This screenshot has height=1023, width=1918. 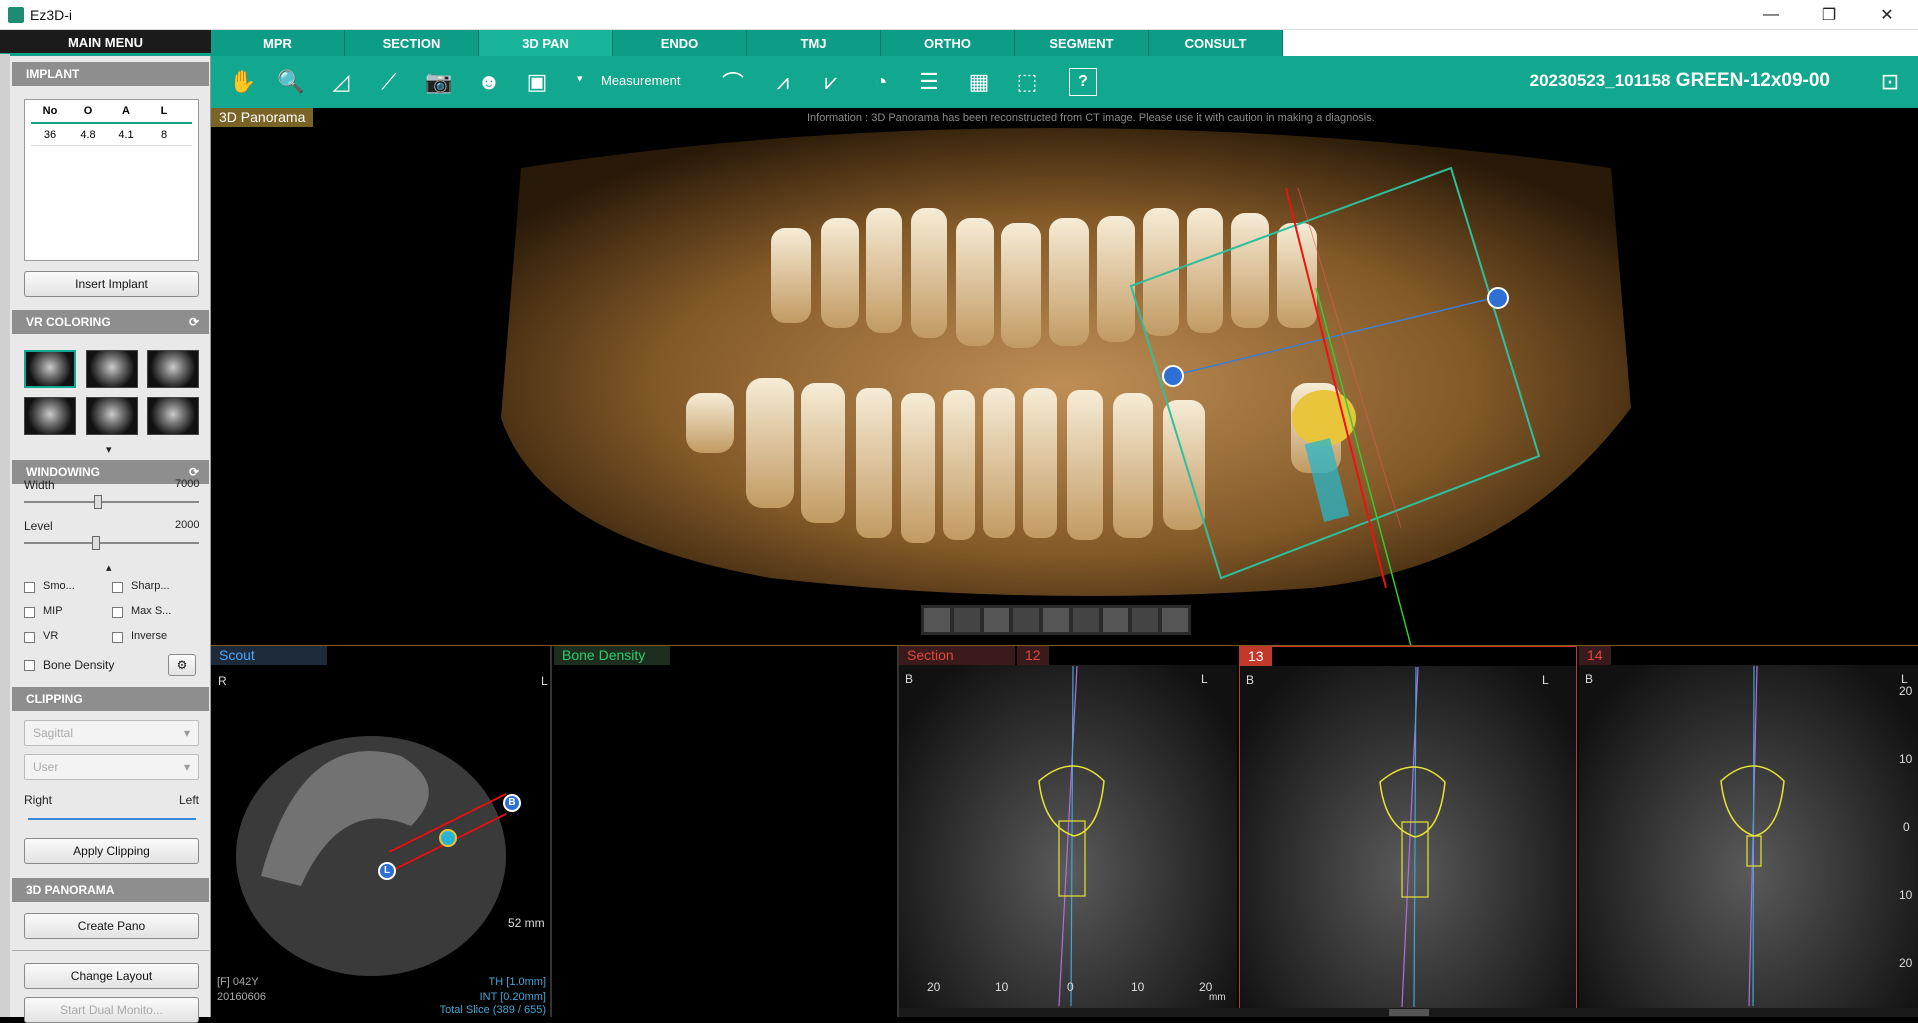 I want to click on bone-density-checkbox, so click(x=29, y=665).